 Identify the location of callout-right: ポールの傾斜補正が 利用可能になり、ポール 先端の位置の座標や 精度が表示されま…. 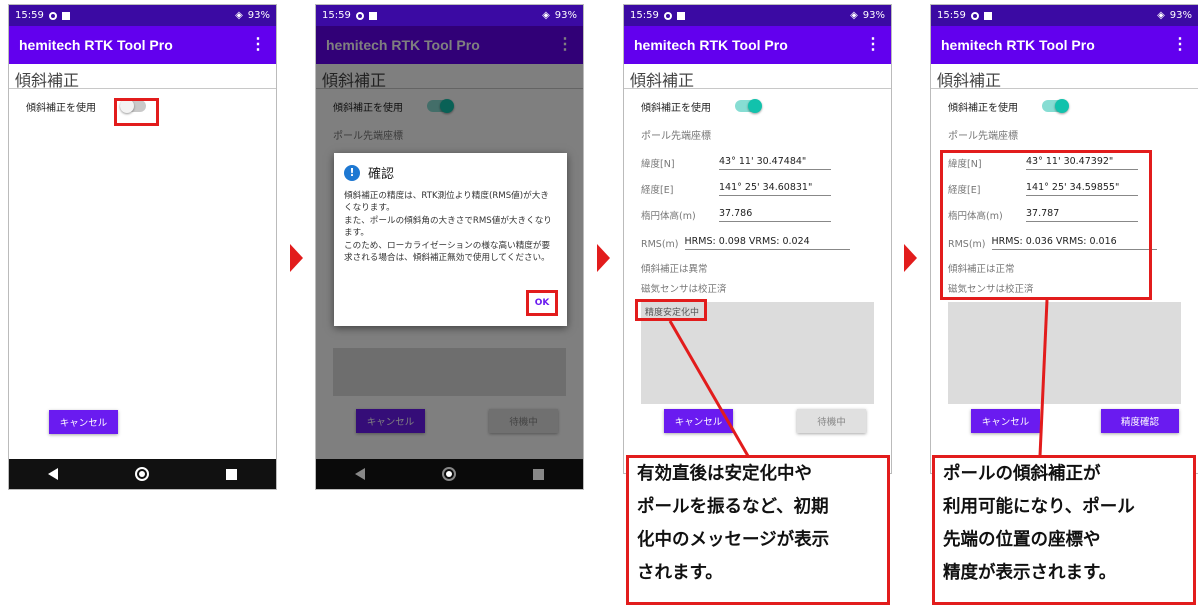
(1064, 530).